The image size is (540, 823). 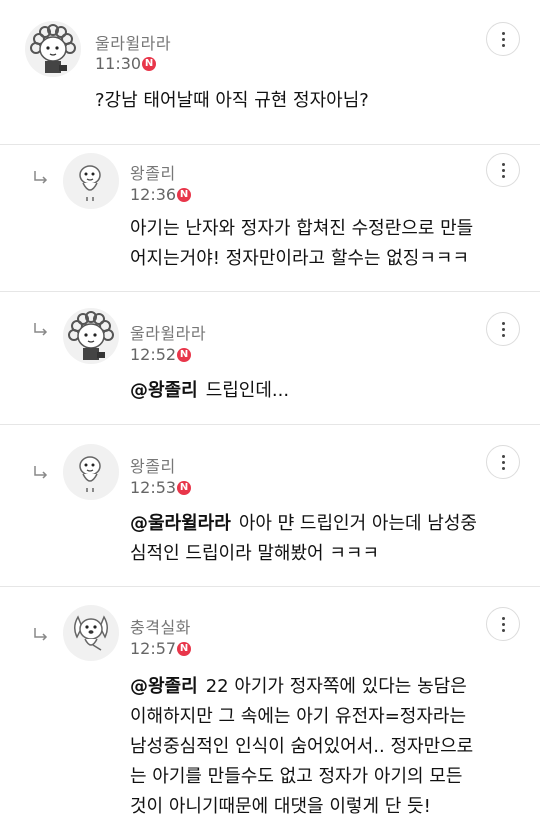 I want to click on comment-line-text: 아아 먄 드립인거 아는데 남성중, so click(x=357, y=523).